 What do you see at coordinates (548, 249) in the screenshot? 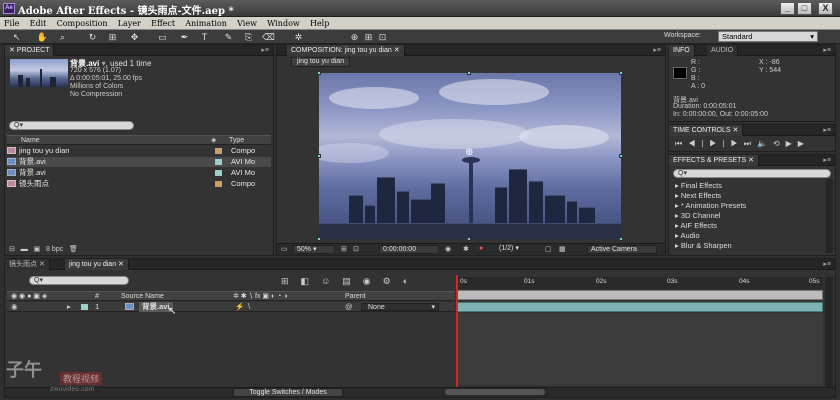
I see `region-of-interest-icon: ▢` at bounding box center [548, 249].